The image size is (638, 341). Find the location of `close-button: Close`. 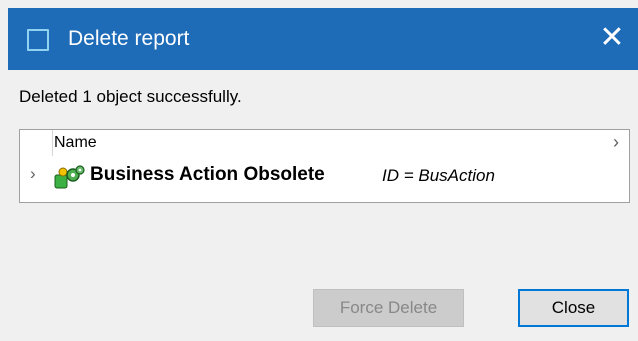

close-button: Close is located at coordinates (573, 308).